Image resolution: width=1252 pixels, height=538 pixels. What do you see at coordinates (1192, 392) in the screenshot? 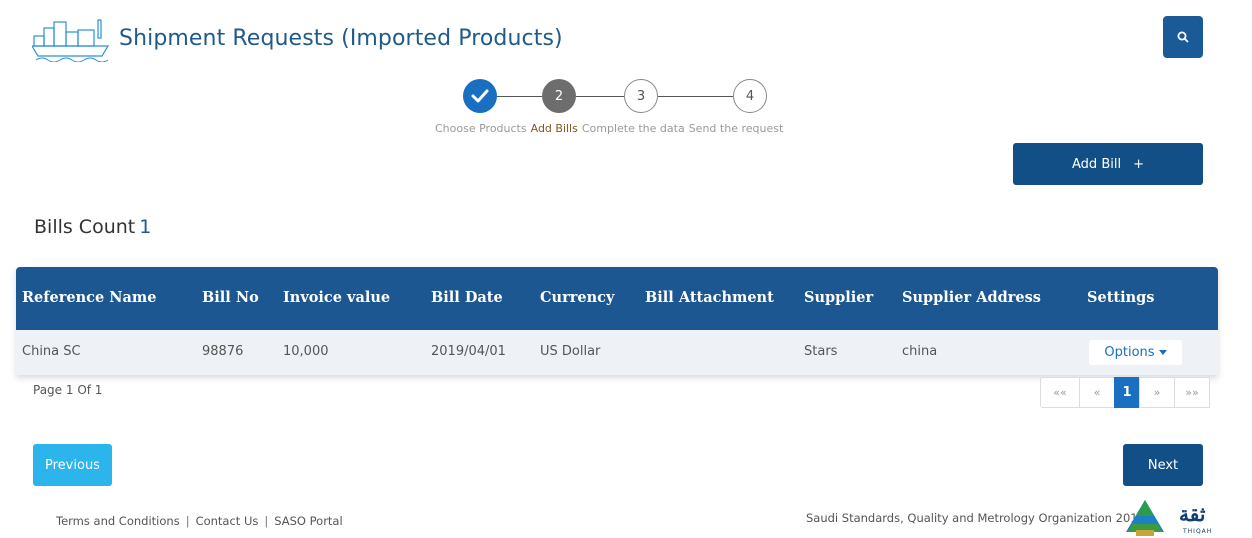
I see `pagination-last: »»` at bounding box center [1192, 392].